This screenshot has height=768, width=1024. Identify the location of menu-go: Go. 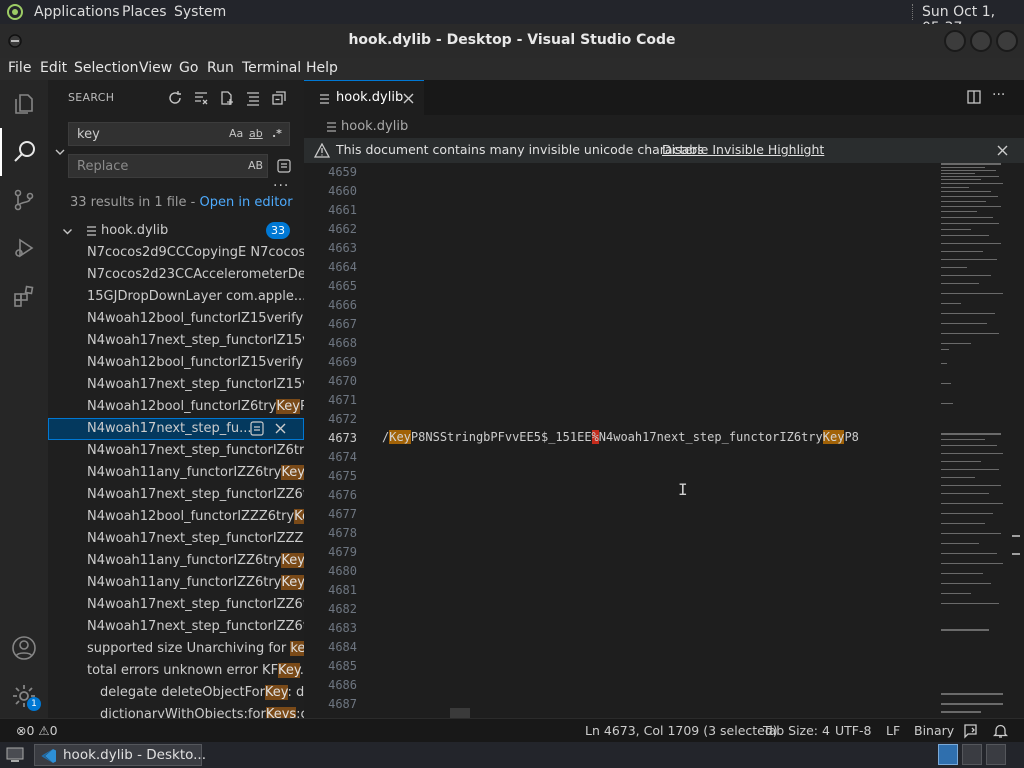
(188, 68).